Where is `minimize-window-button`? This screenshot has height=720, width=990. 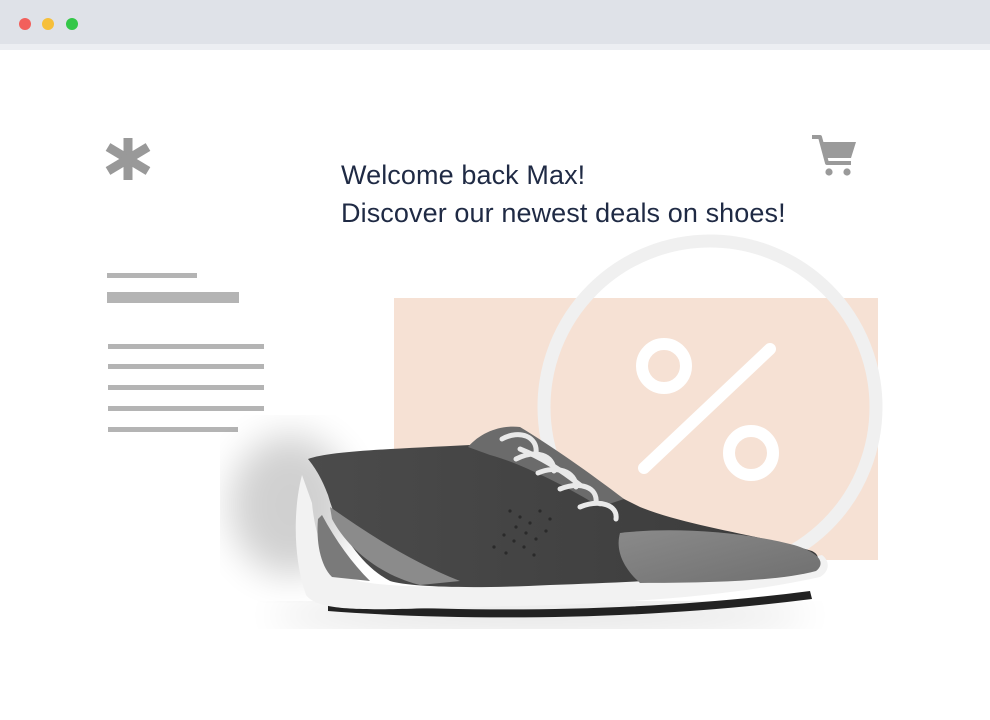 minimize-window-button is located at coordinates (48, 24).